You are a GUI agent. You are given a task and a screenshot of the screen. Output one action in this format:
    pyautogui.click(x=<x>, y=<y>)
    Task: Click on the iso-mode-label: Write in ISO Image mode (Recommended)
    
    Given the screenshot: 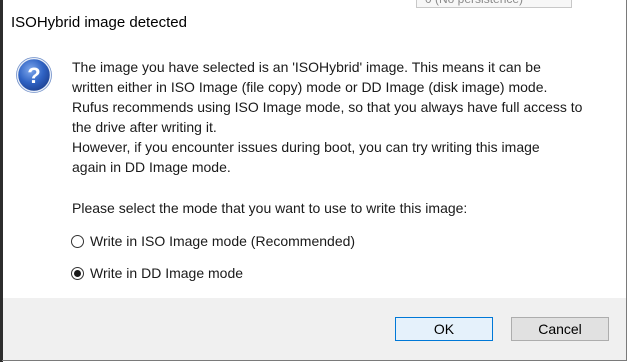 What is the action you would take?
    pyautogui.click(x=222, y=241)
    